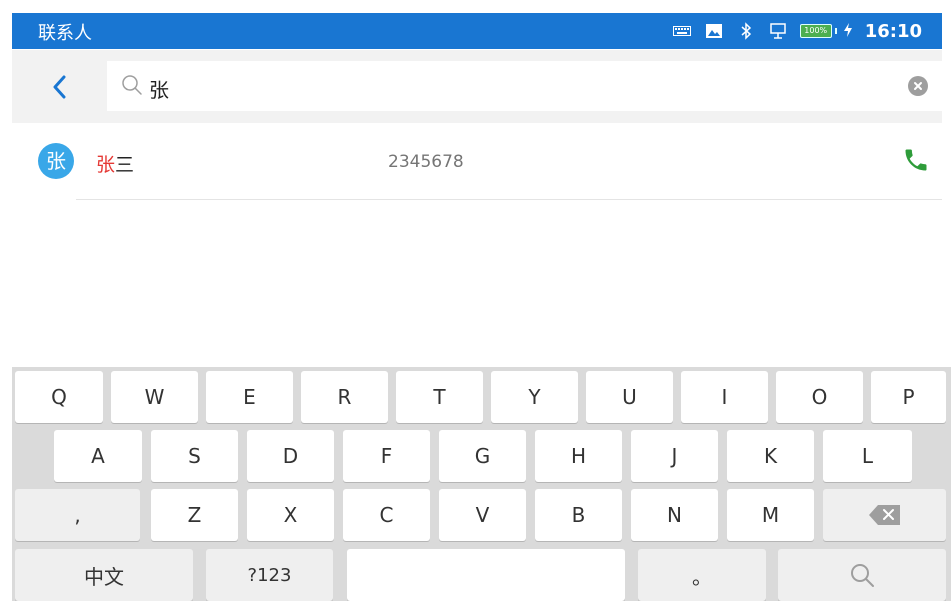  I want to click on clock: 16:10, so click(893, 31).